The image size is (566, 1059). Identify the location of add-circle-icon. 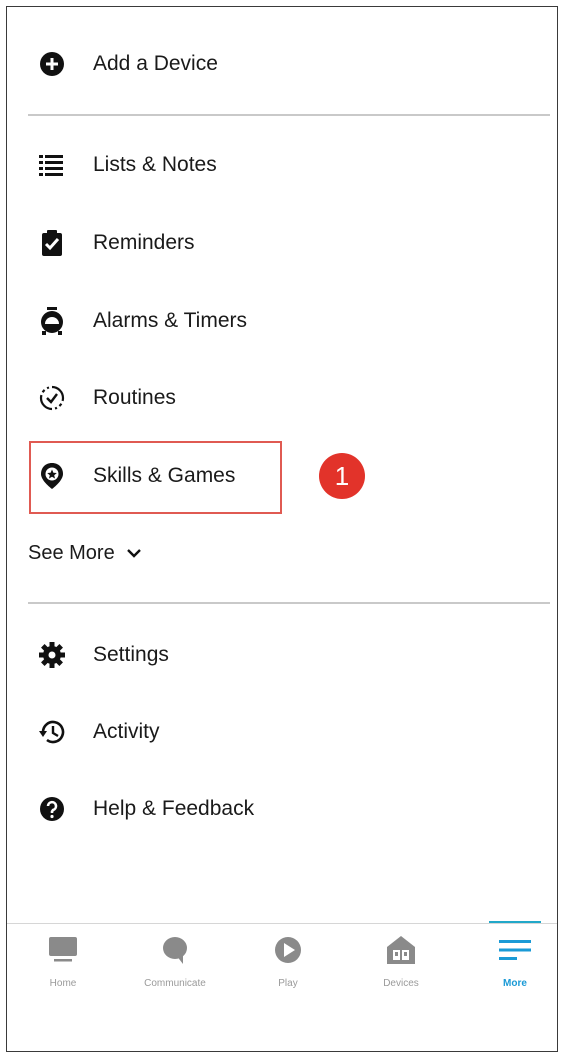
(52, 64).